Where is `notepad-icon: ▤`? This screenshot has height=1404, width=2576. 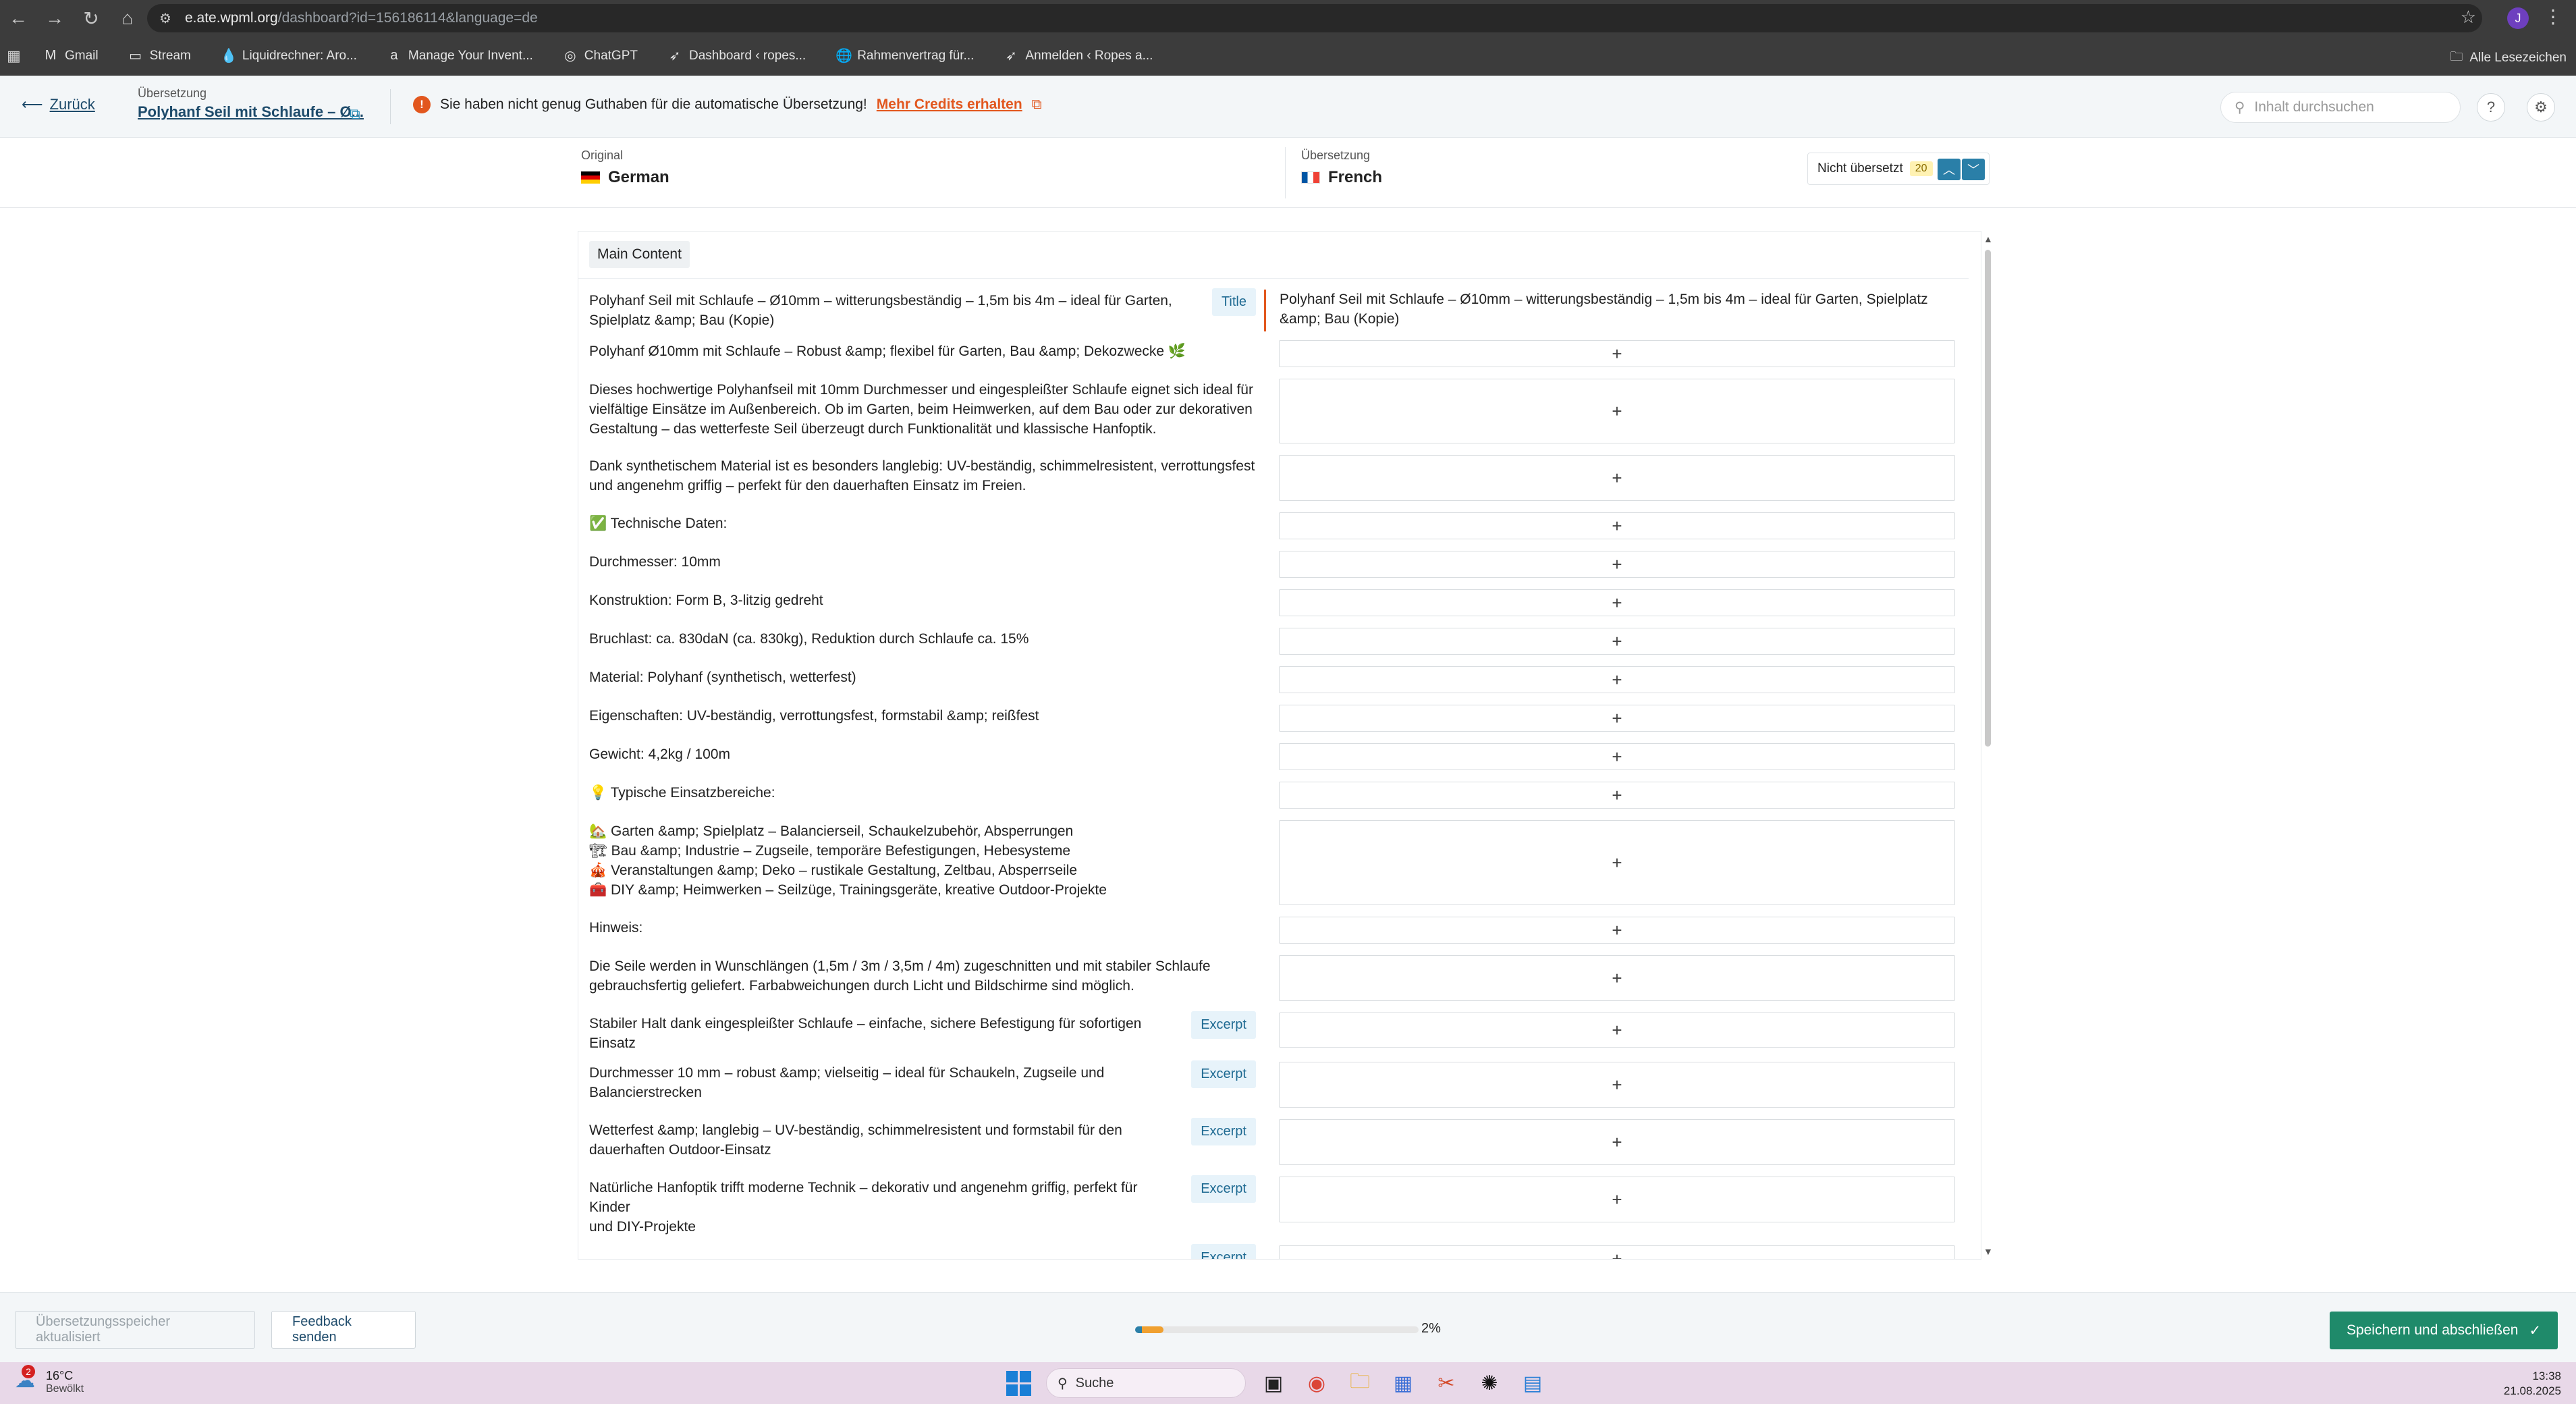
notepad-icon: ▤ is located at coordinates (1532, 1383).